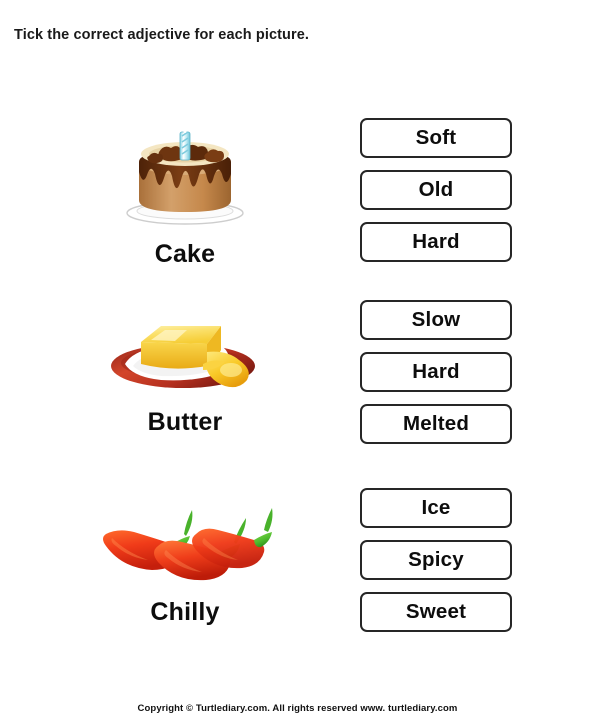 The height and width of the screenshot is (725, 595). I want to click on picture-label-cake: Cake, so click(185, 254).